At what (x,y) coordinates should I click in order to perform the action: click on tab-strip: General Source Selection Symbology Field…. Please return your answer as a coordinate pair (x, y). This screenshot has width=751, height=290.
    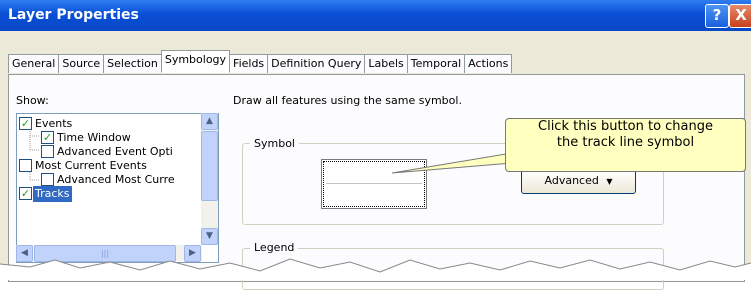
    Looking at the image, I should click on (260, 61).